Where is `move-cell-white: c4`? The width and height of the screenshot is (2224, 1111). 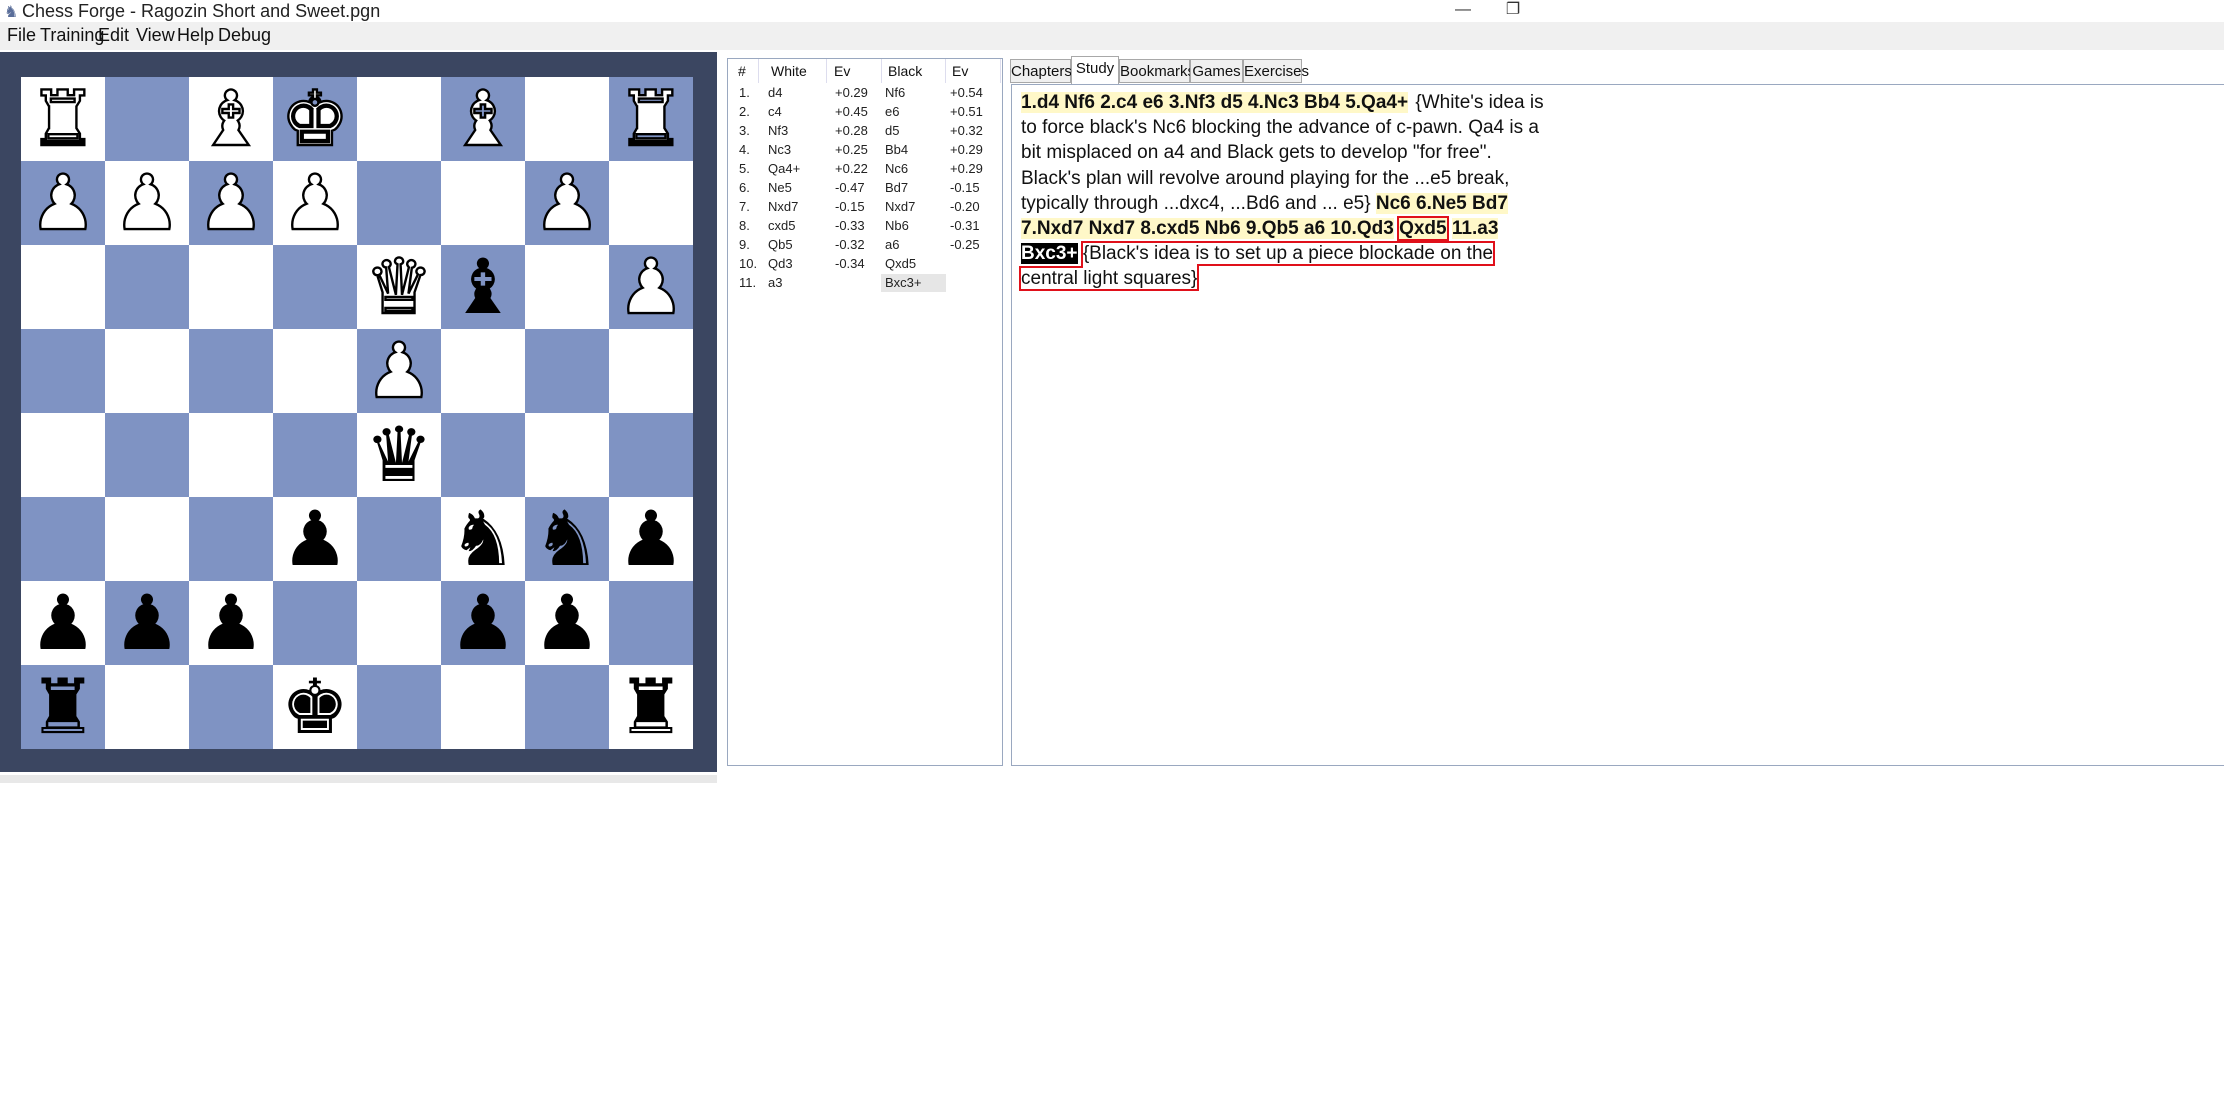
move-cell-white: c4 is located at coordinates (775, 111).